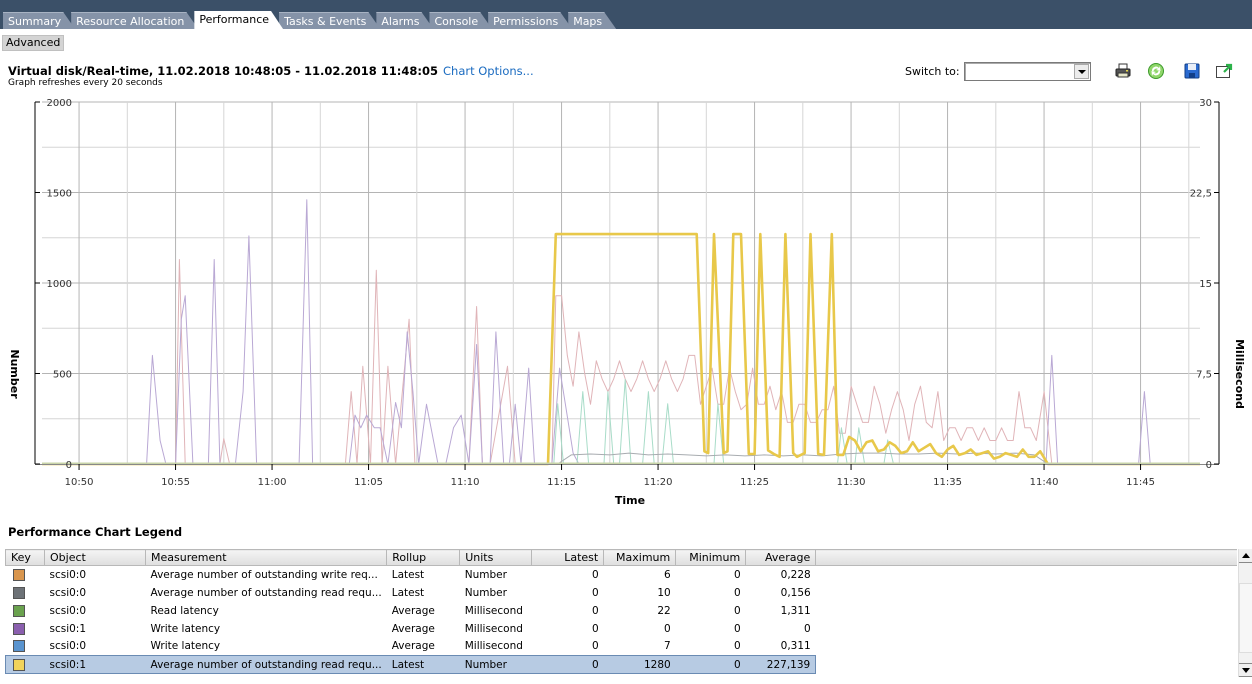  Describe the element at coordinates (404, 20) in the screenshot. I see `tab-alarms: Alarms` at that location.